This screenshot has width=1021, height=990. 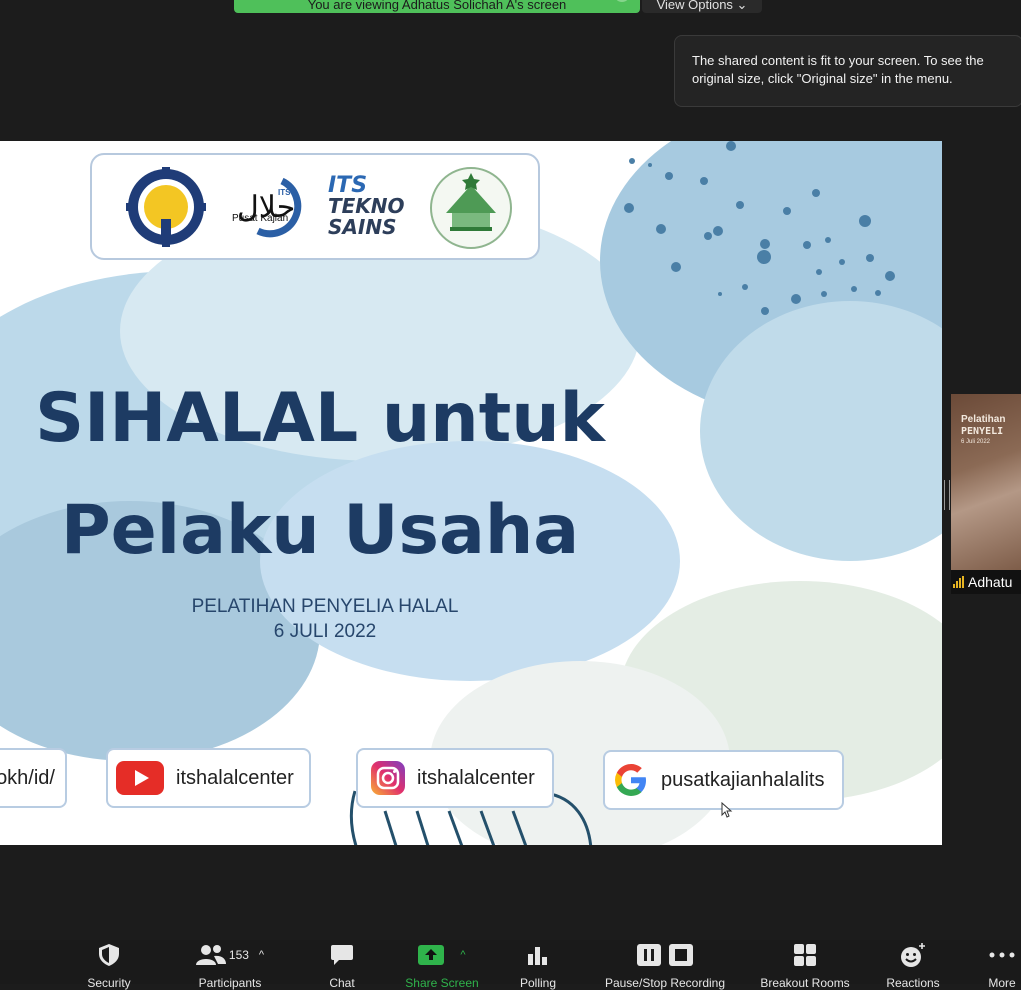 What do you see at coordinates (622, 1) in the screenshot?
I see `banner-status-icon` at bounding box center [622, 1].